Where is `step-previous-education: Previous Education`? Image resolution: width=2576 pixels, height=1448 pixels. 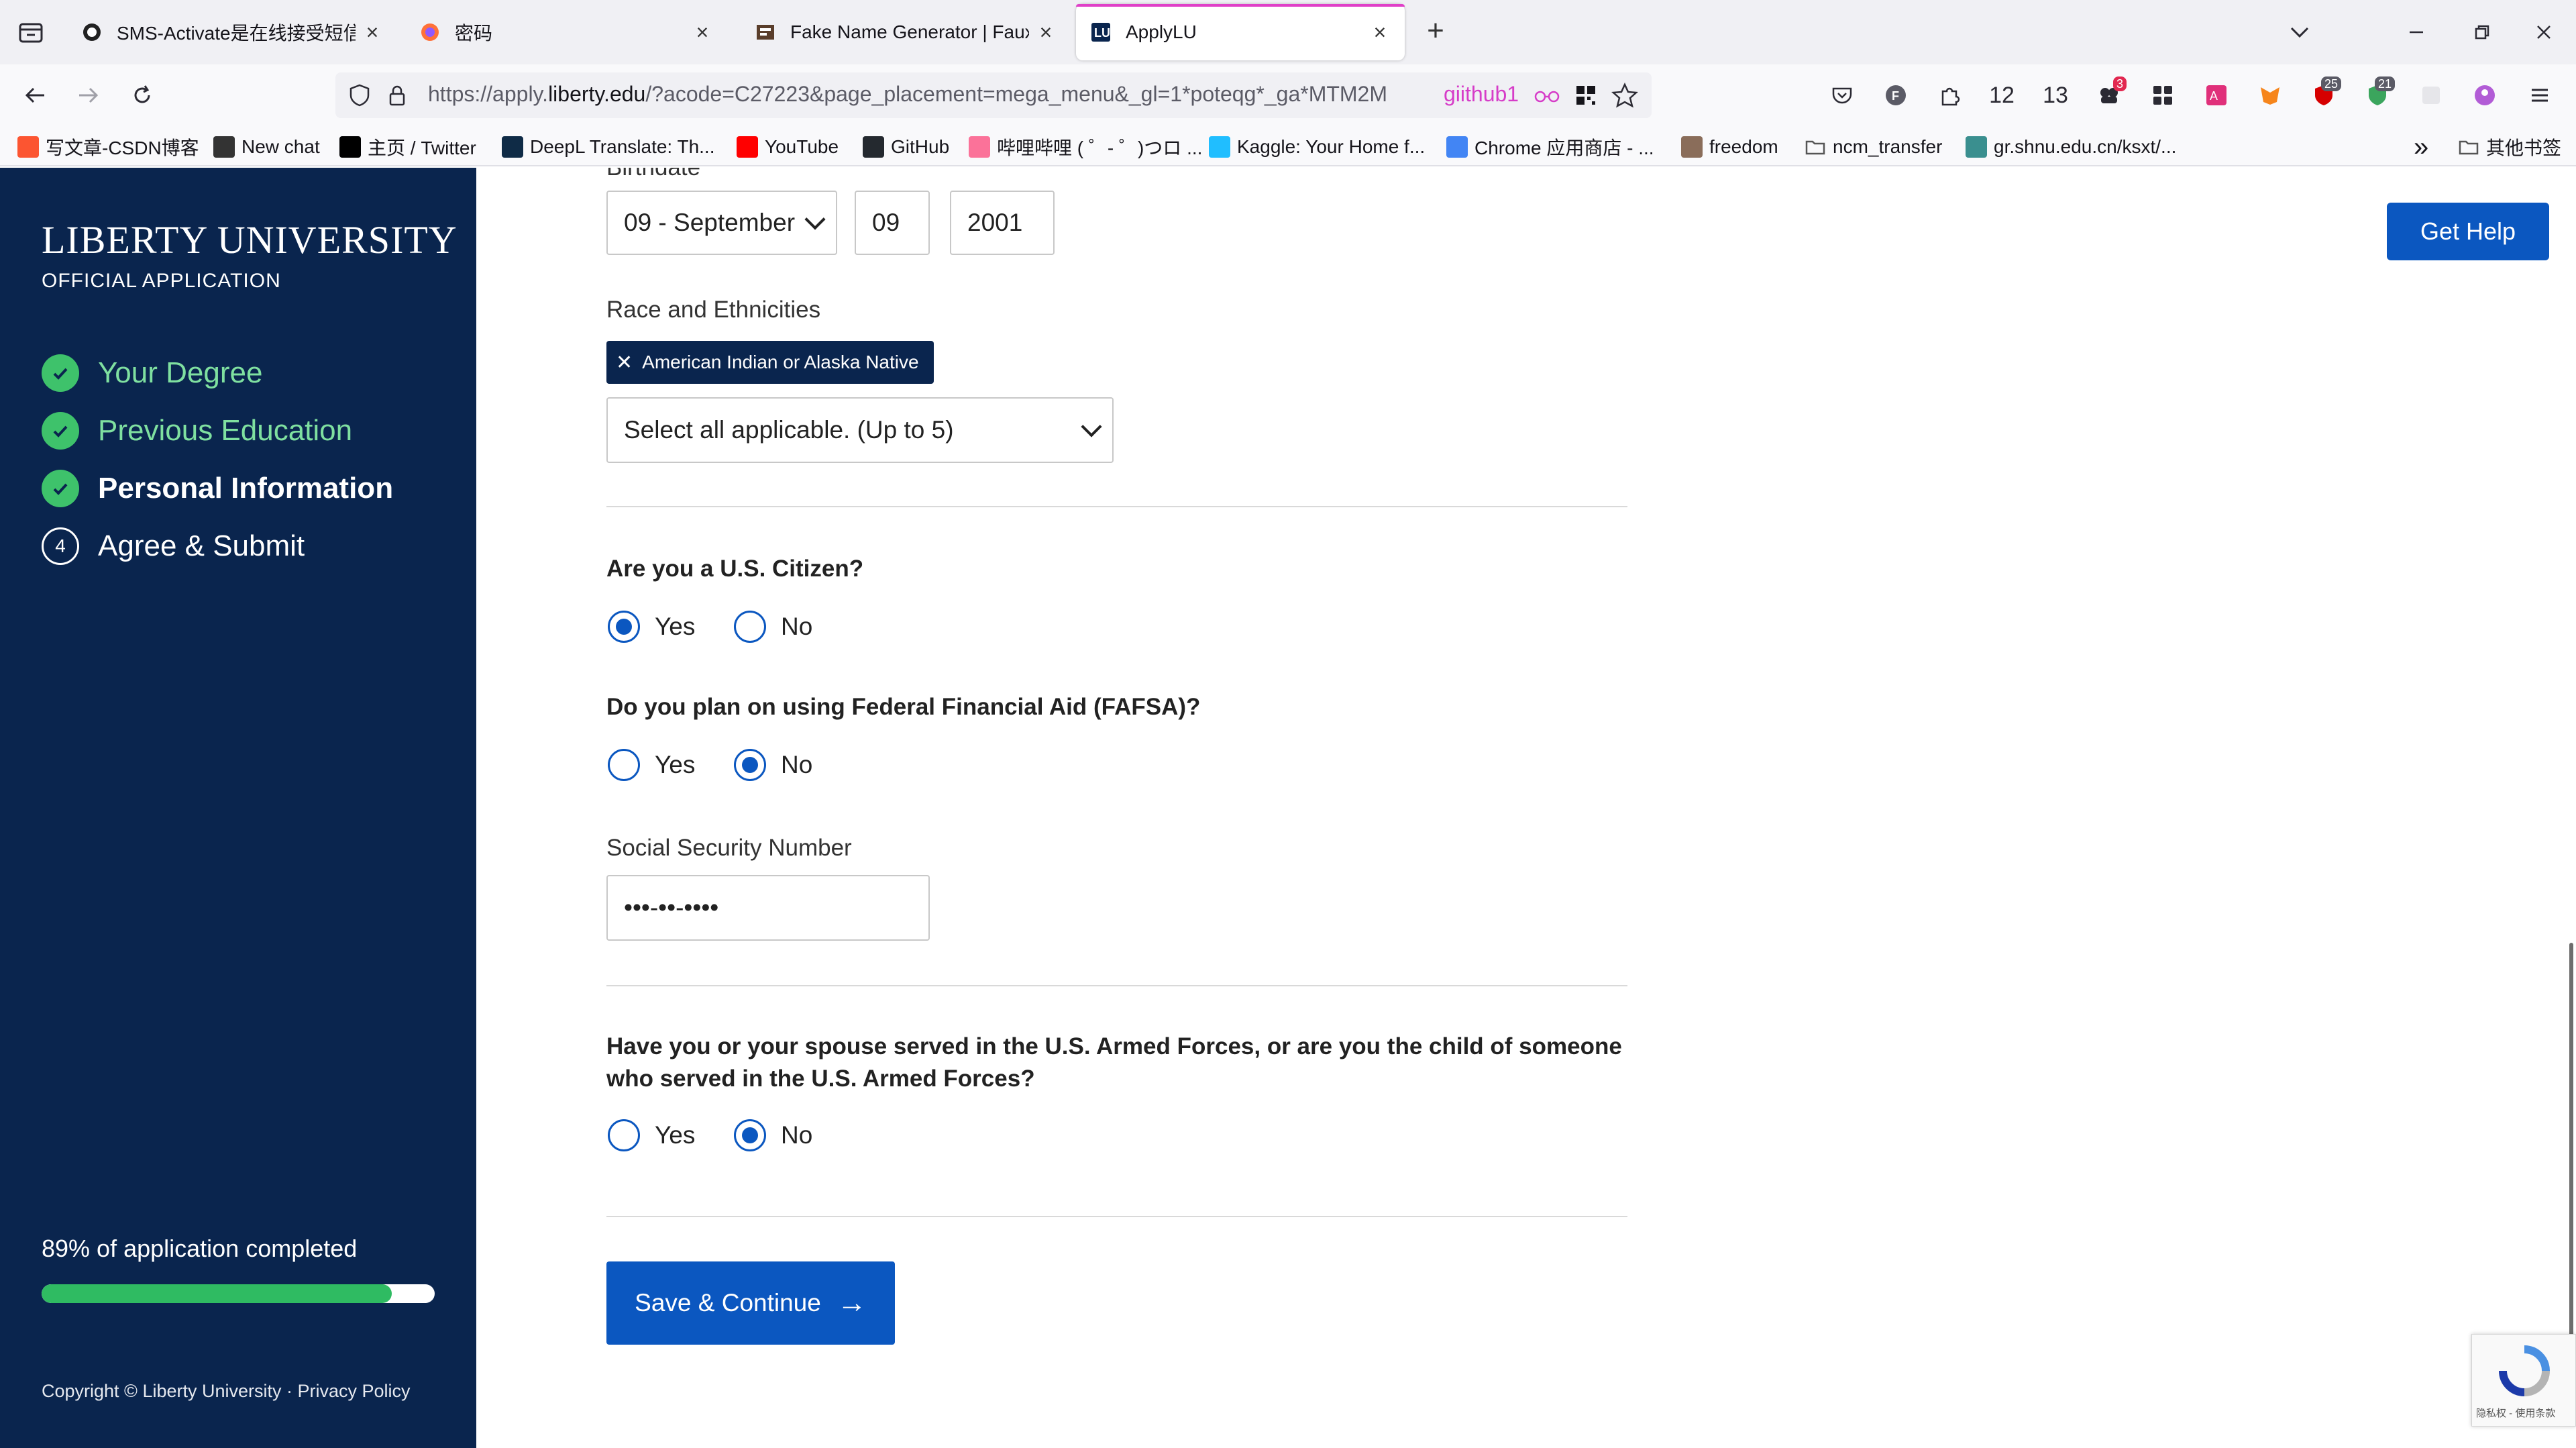 step-previous-education: Previous Education is located at coordinates (197, 431).